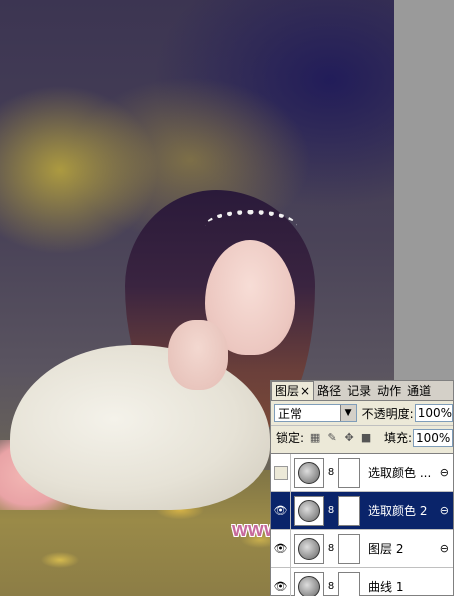 The height and width of the screenshot is (596, 454). I want to click on arm, so click(198, 355).